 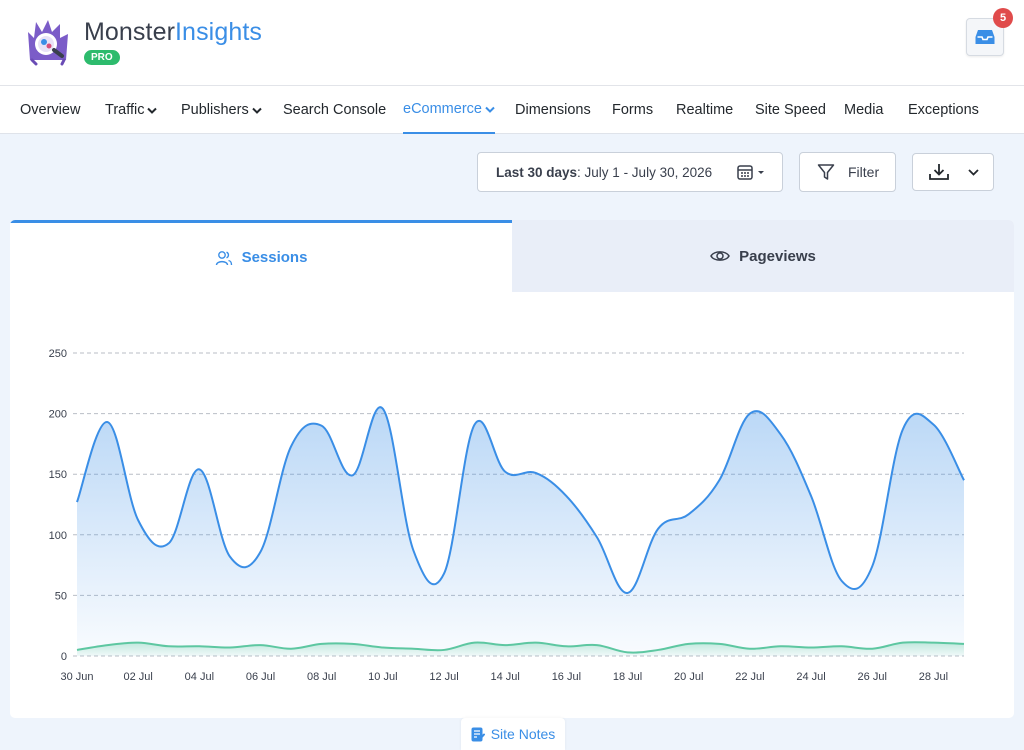 What do you see at coordinates (1003, 18) in the screenshot?
I see `notification-count-badge: 5` at bounding box center [1003, 18].